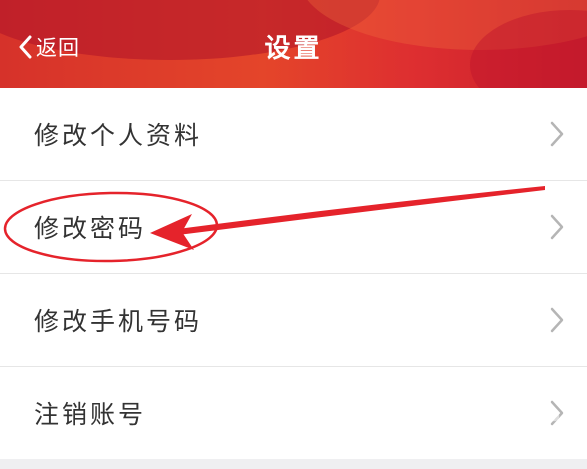  Describe the element at coordinates (90, 228) in the screenshot. I see `settings-item-label: 修改密码` at that location.